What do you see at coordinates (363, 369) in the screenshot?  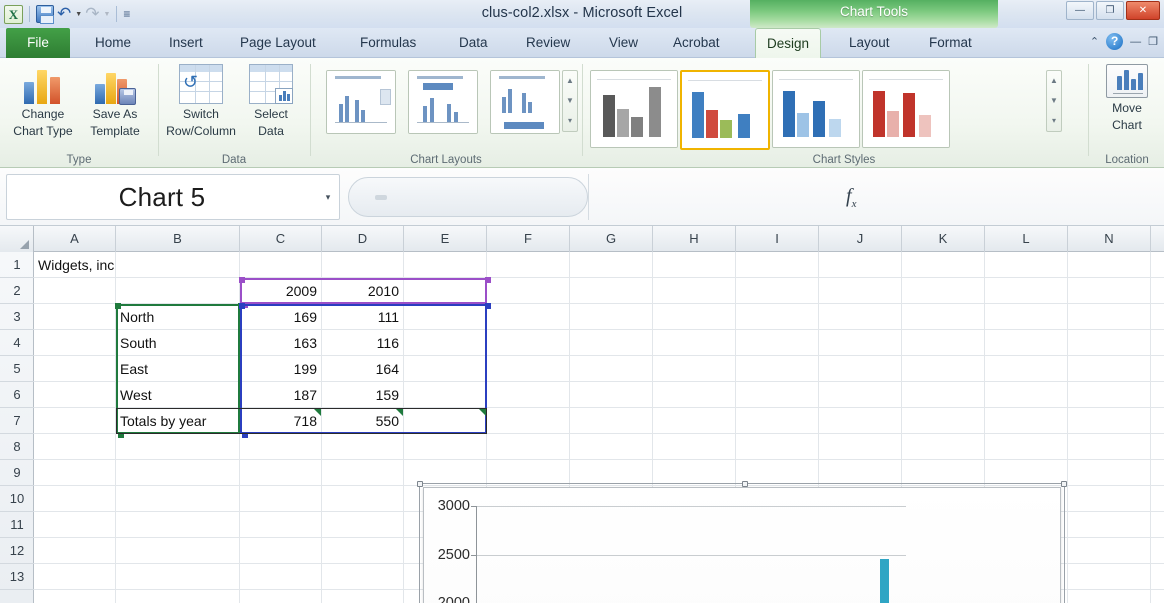 I see `cell-D5: 164` at bounding box center [363, 369].